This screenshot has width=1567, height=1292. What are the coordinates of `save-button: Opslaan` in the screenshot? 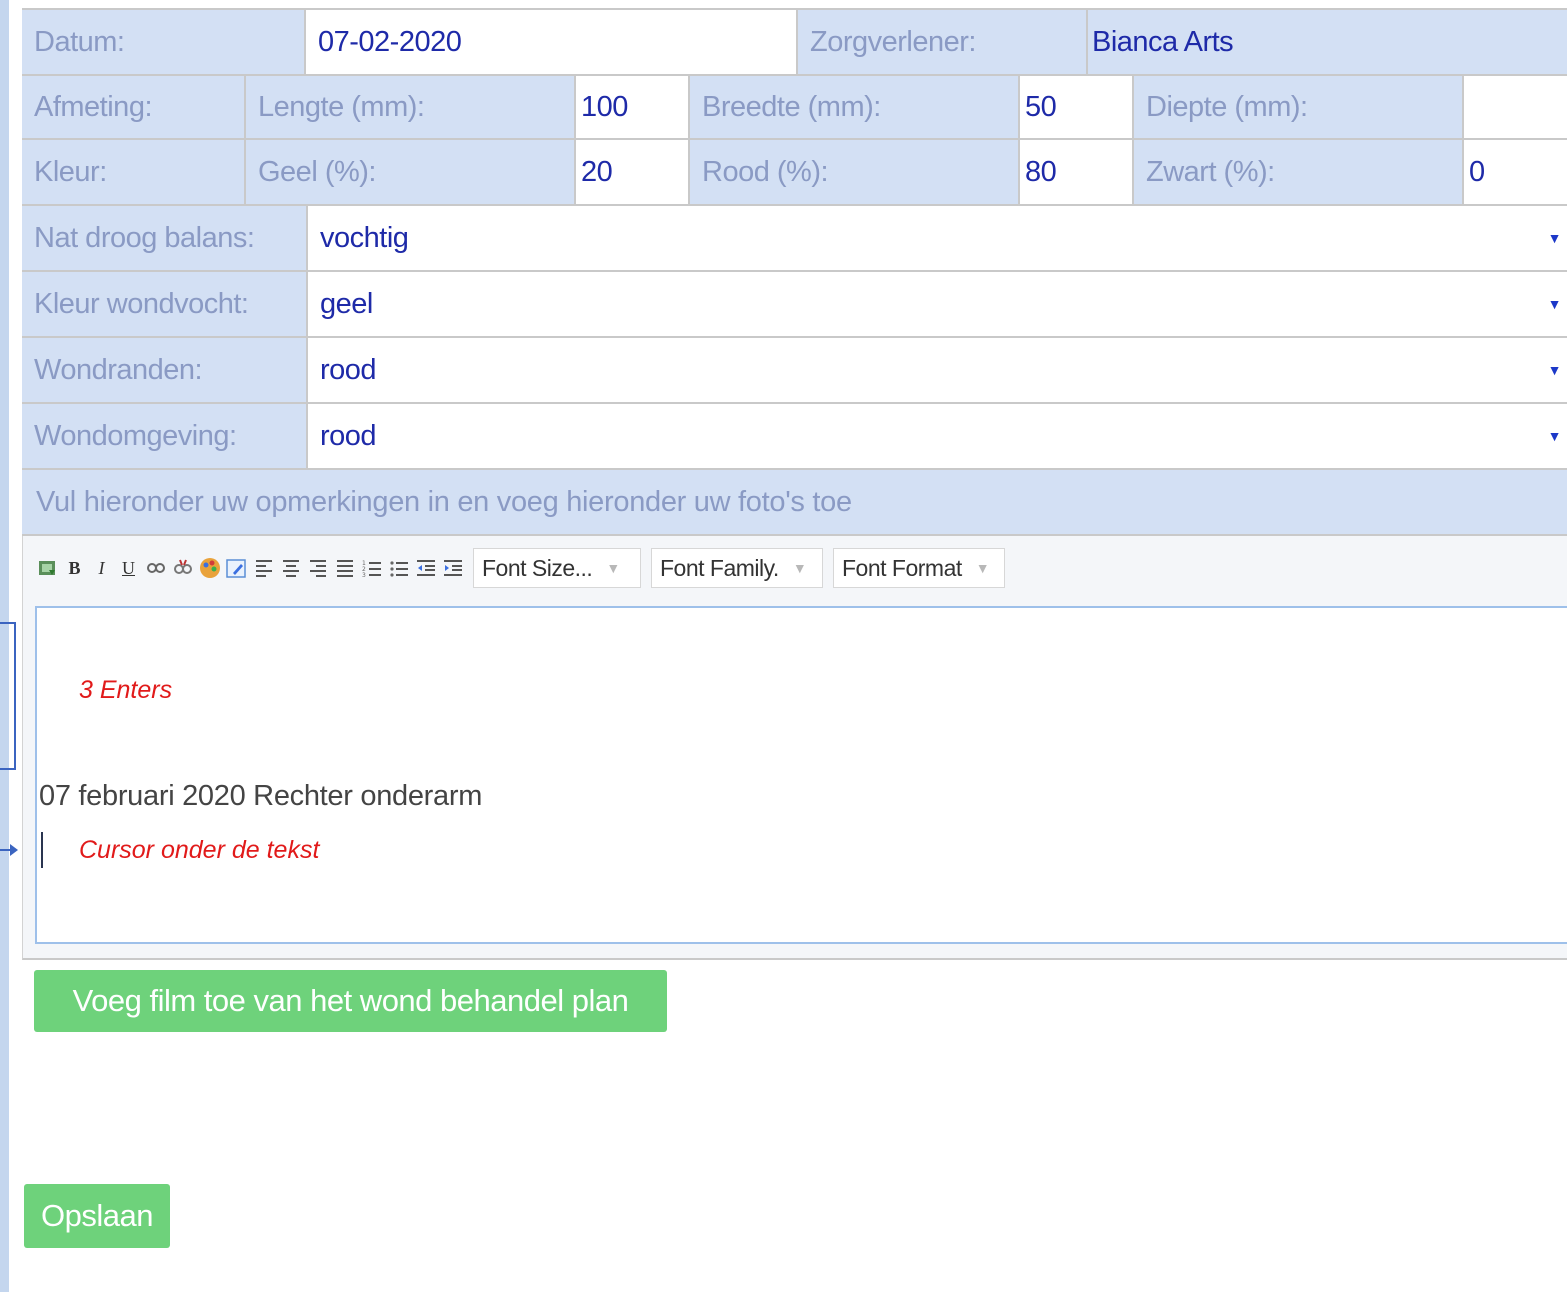 It's located at (97, 1216).